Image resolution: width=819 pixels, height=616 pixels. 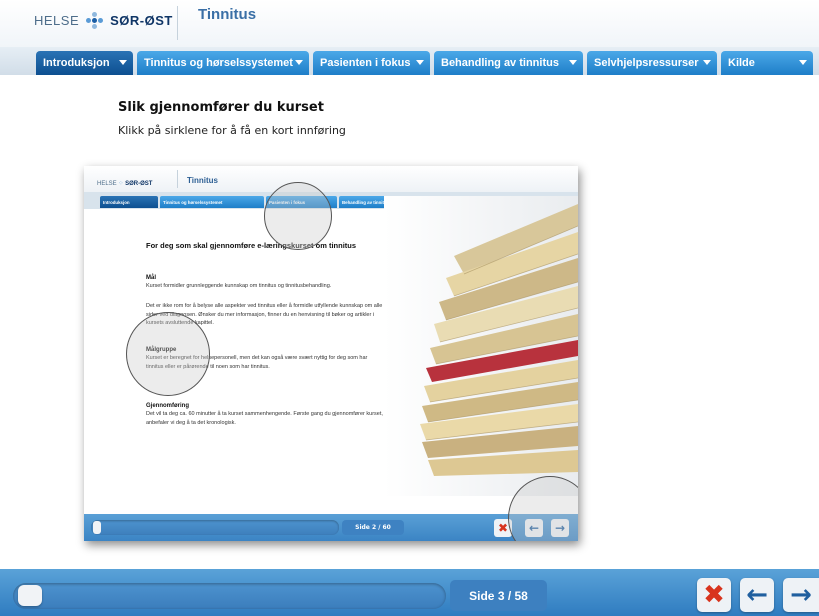 I want to click on embedded-progress-knob, so click(x=97, y=527).